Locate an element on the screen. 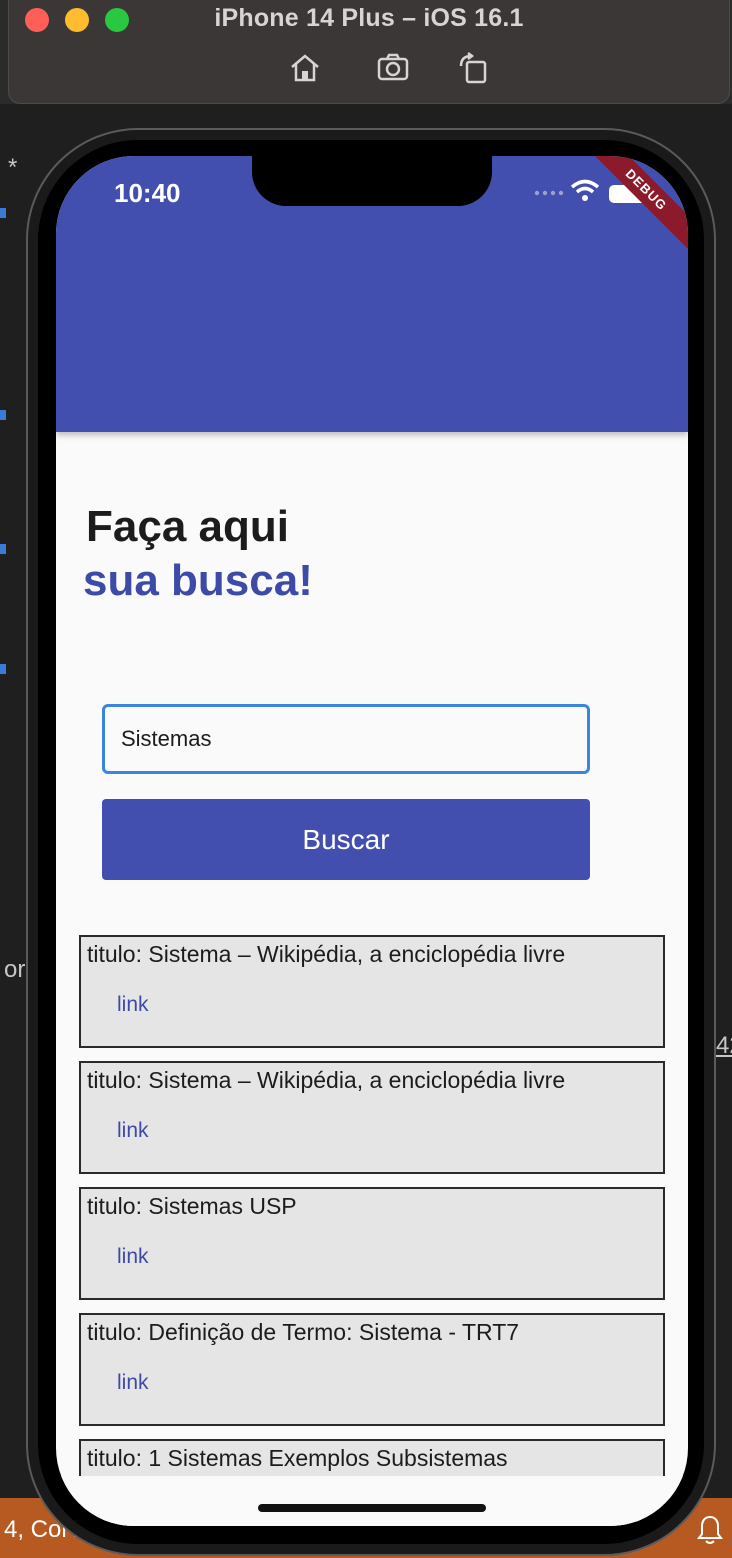 The width and height of the screenshot is (732, 1558). screenshot-icon is located at coordinates (393, 67).